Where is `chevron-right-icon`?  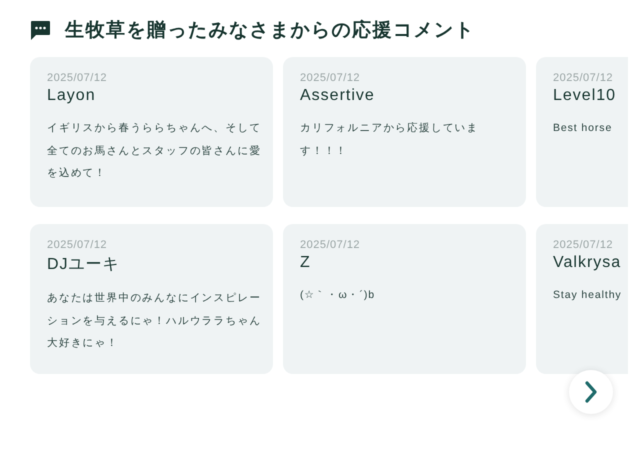
chevron-right-icon is located at coordinates (591, 392).